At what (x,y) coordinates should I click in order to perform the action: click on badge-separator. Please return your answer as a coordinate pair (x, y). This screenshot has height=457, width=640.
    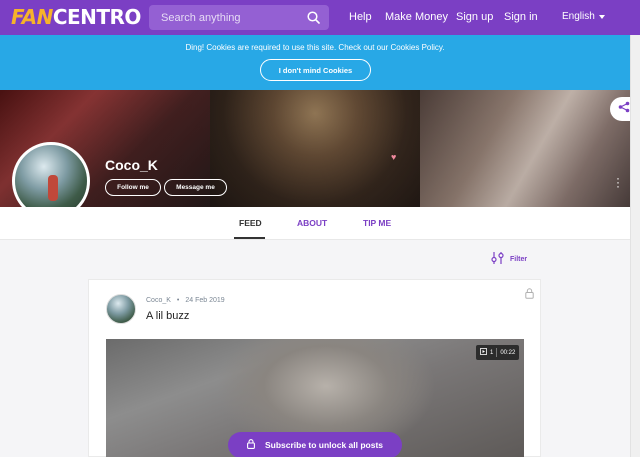
    Looking at the image, I should click on (497, 352).